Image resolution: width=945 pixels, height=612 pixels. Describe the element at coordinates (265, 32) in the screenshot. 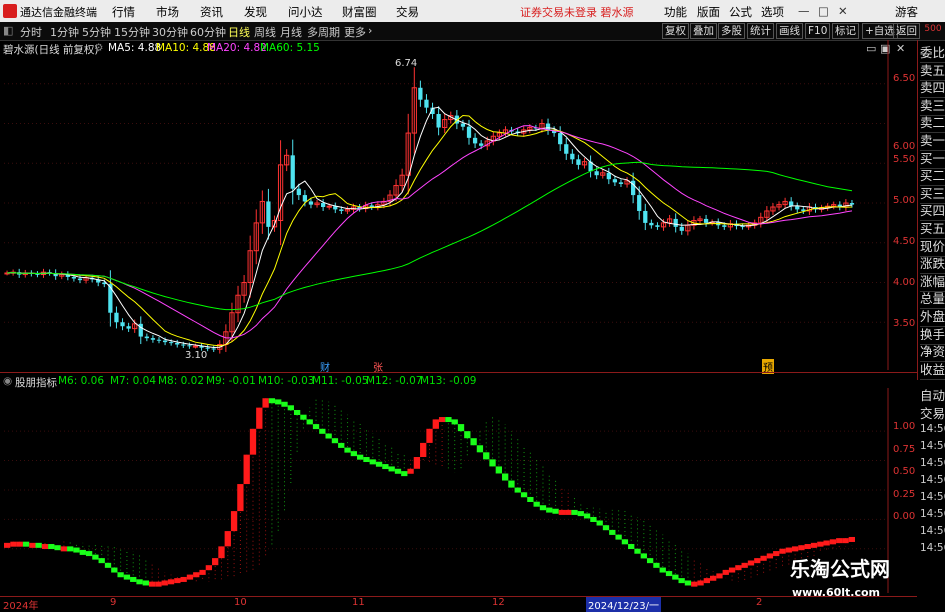

I see `tf-weekly: 周线` at that location.